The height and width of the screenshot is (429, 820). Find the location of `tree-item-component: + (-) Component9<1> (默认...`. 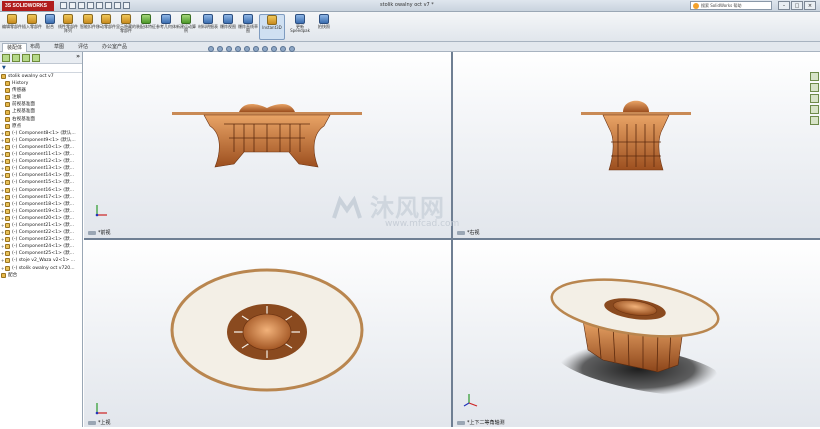

tree-item-component: + (-) Component9<1> (默认... is located at coordinates (41, 140).